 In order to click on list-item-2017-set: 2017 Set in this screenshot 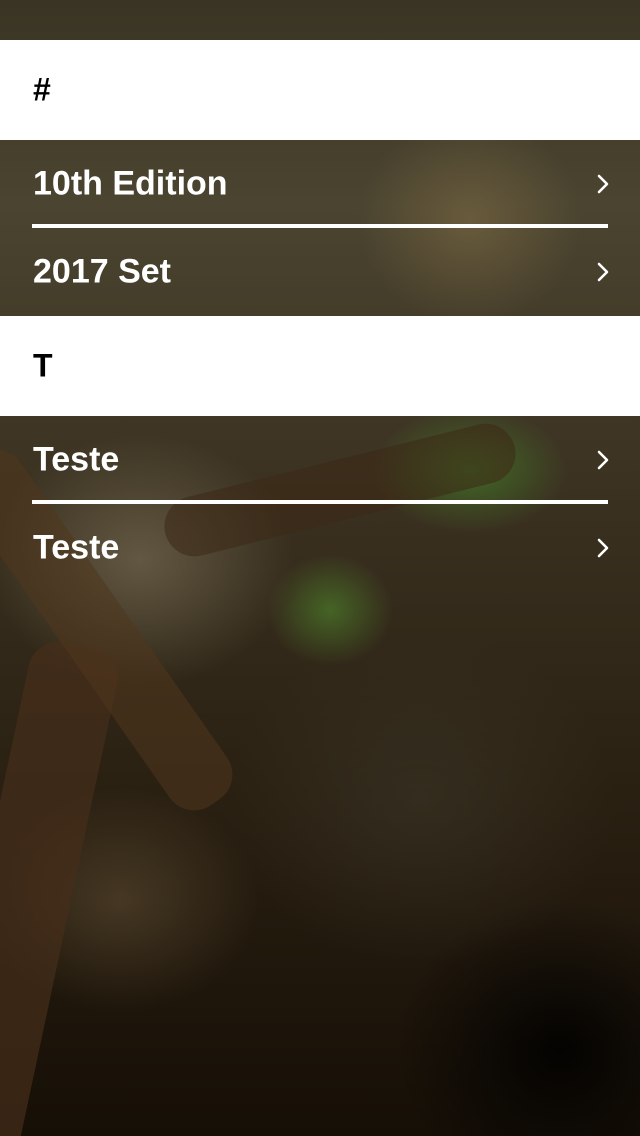, I will do `click(320, 272)`.